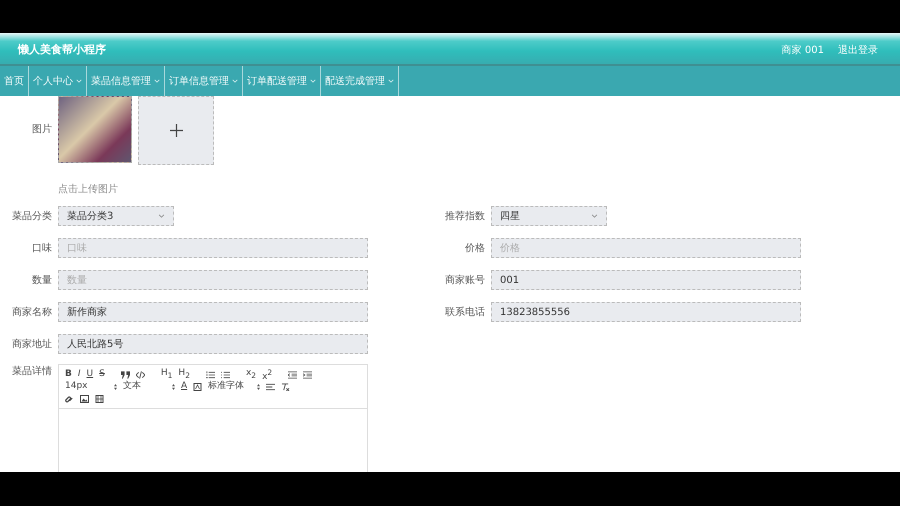 The width and height of the screenshot is (900, 506). Describe the element at coordinates (184, 374) in the screenshot. I see `format-button: H$_{2}$` at that location.